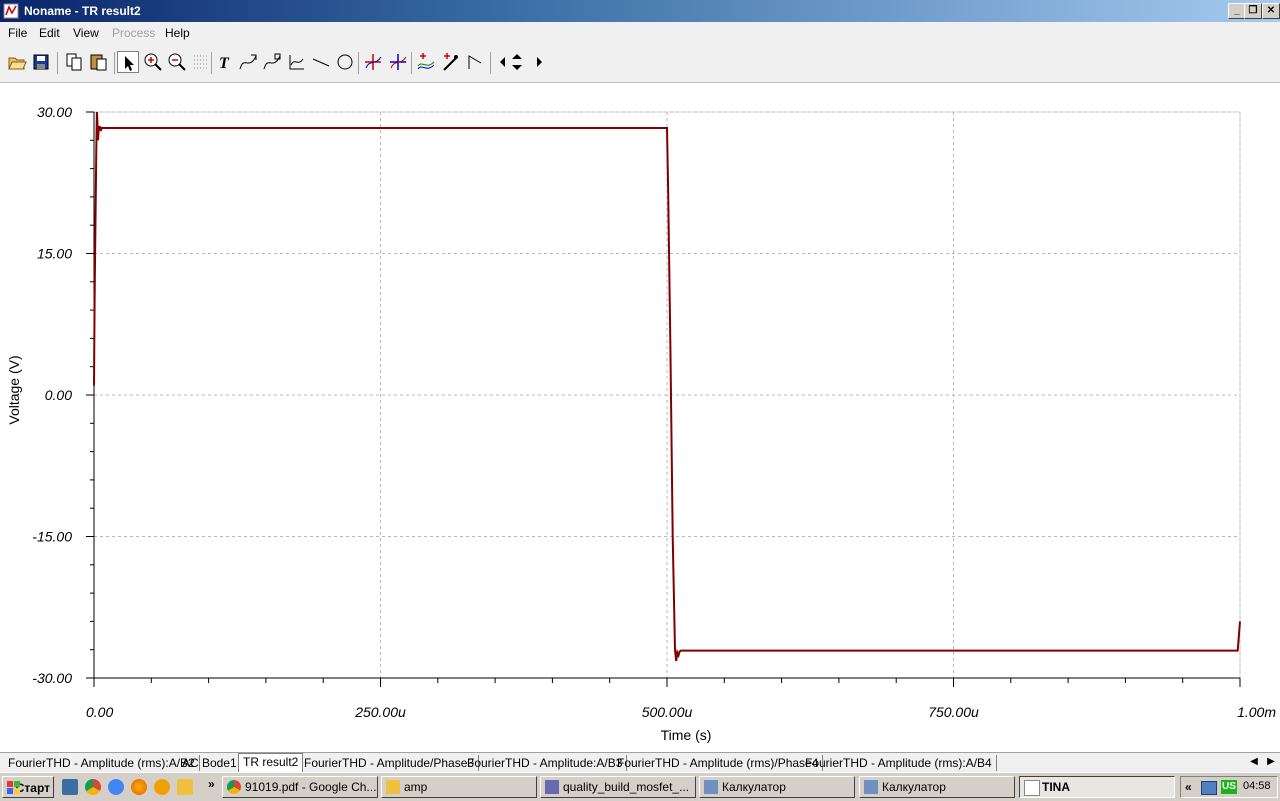 This screenshot has width=1280, height=801. Describe the element at coordinates (128, 62) in the screenshot. I see `pointer-icon` at that location.